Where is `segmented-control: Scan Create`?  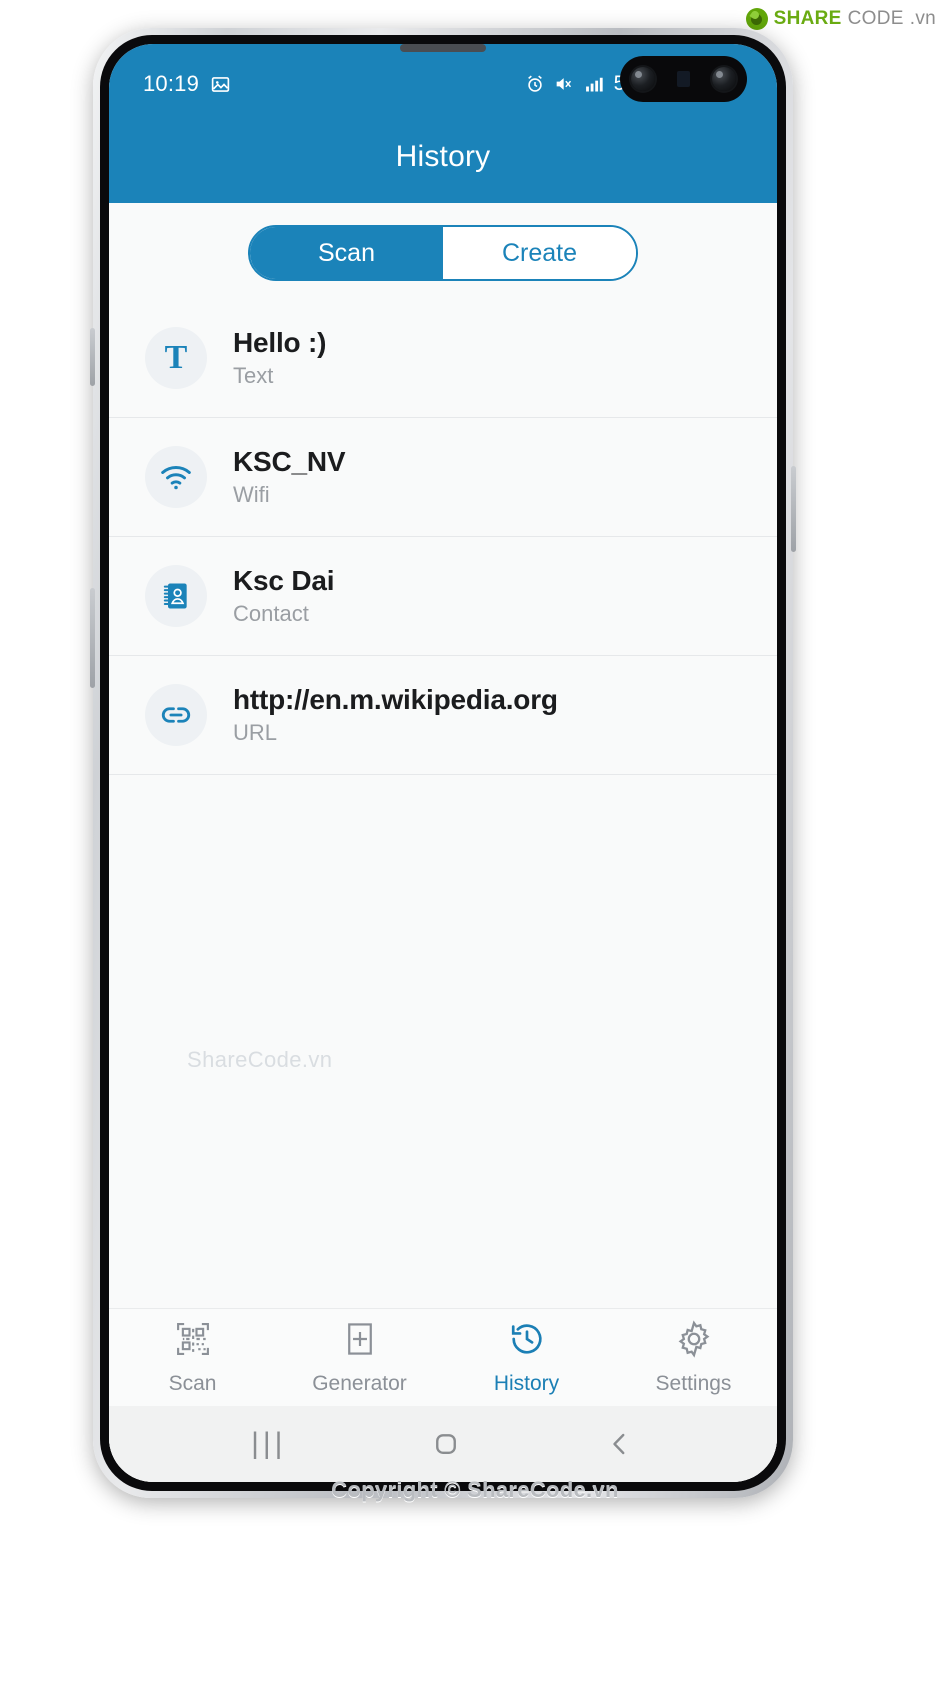
segmented-control: Scan Create is located at coordinates (443, 253).